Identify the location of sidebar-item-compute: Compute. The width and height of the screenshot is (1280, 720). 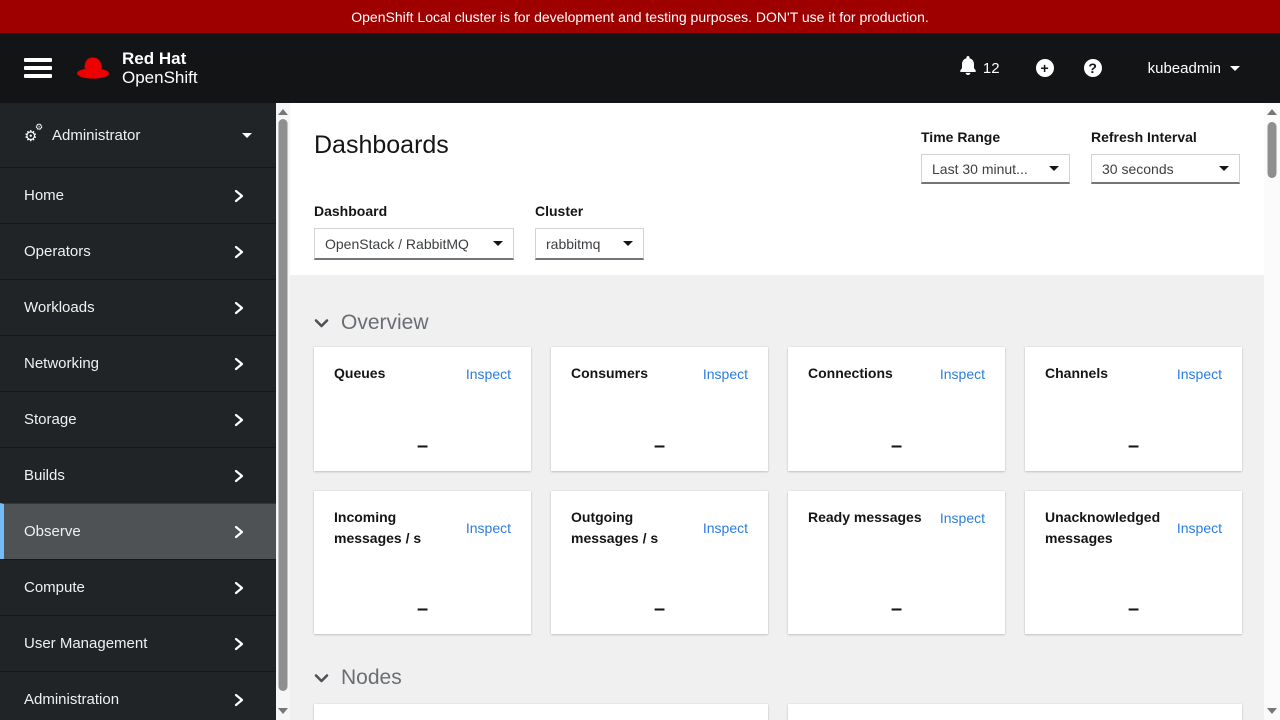
(138, 587).